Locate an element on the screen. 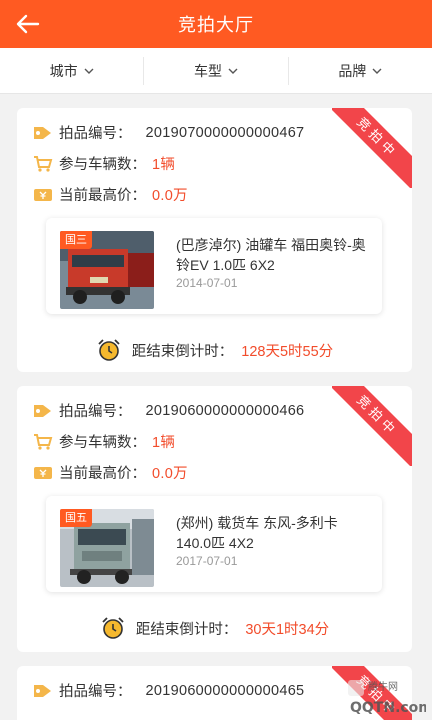 Image resolution: width=432 pixels, height=720 pixels. arrow-left-icon is located at coordinates (28, 24).